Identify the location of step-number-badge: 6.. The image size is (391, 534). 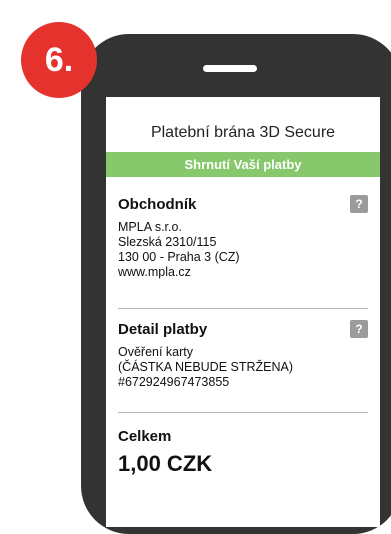
(59, 60).